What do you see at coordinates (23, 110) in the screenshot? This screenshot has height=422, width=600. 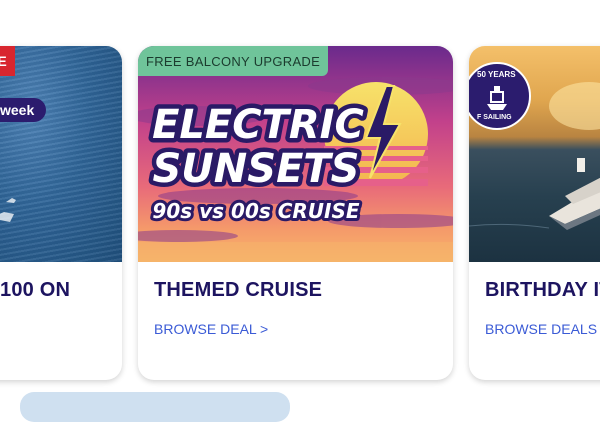 I see `duration-pill: week` at bounding box center [23, 110].